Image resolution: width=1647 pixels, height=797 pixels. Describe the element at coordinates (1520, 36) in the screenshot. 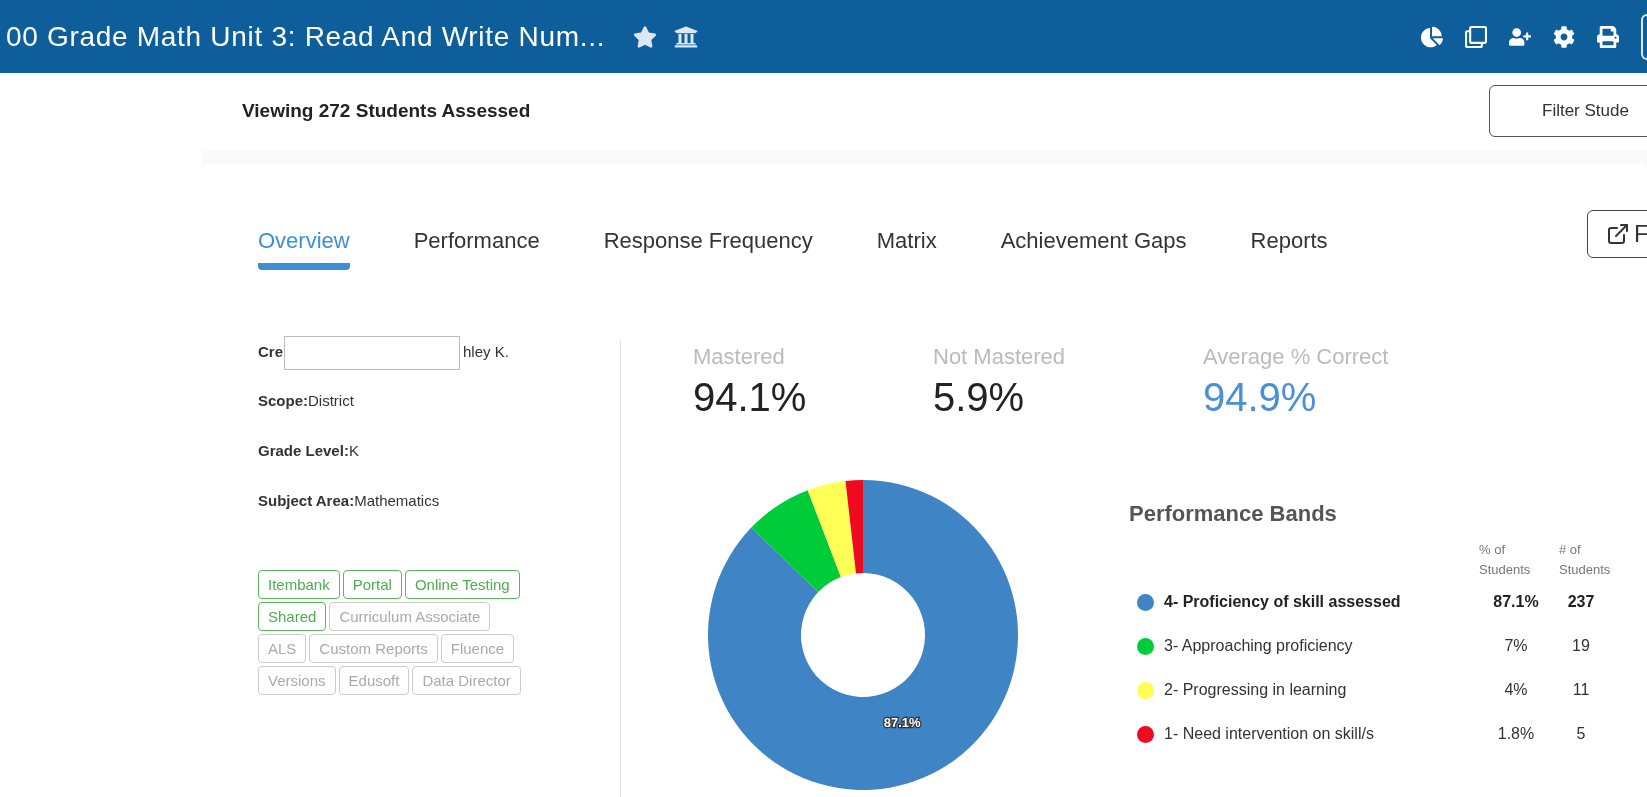

I see `add-user-icon` at that location.